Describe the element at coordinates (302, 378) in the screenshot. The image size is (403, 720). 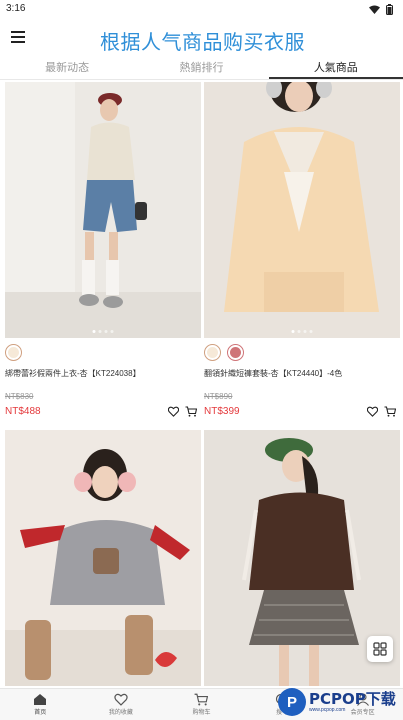
I see `product-name: 翻領針織短褲套裝-杏【KT24440】-4色` at that location.